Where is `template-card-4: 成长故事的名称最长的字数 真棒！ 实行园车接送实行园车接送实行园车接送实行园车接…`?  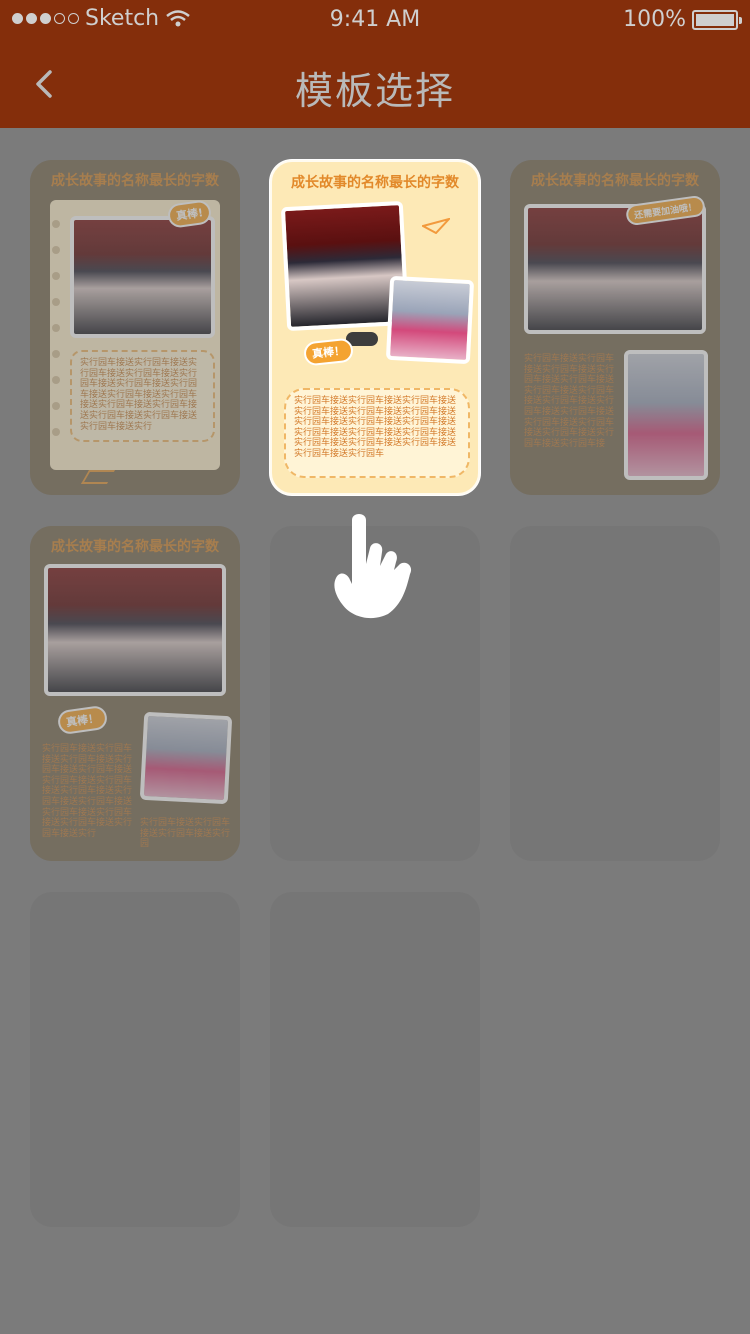
template-card-4: 成长故事的名称最长的字数 真棒！ 实行园车接送实行园车接送实行园车接送实行园车接… is located at coordinates (135, 693).